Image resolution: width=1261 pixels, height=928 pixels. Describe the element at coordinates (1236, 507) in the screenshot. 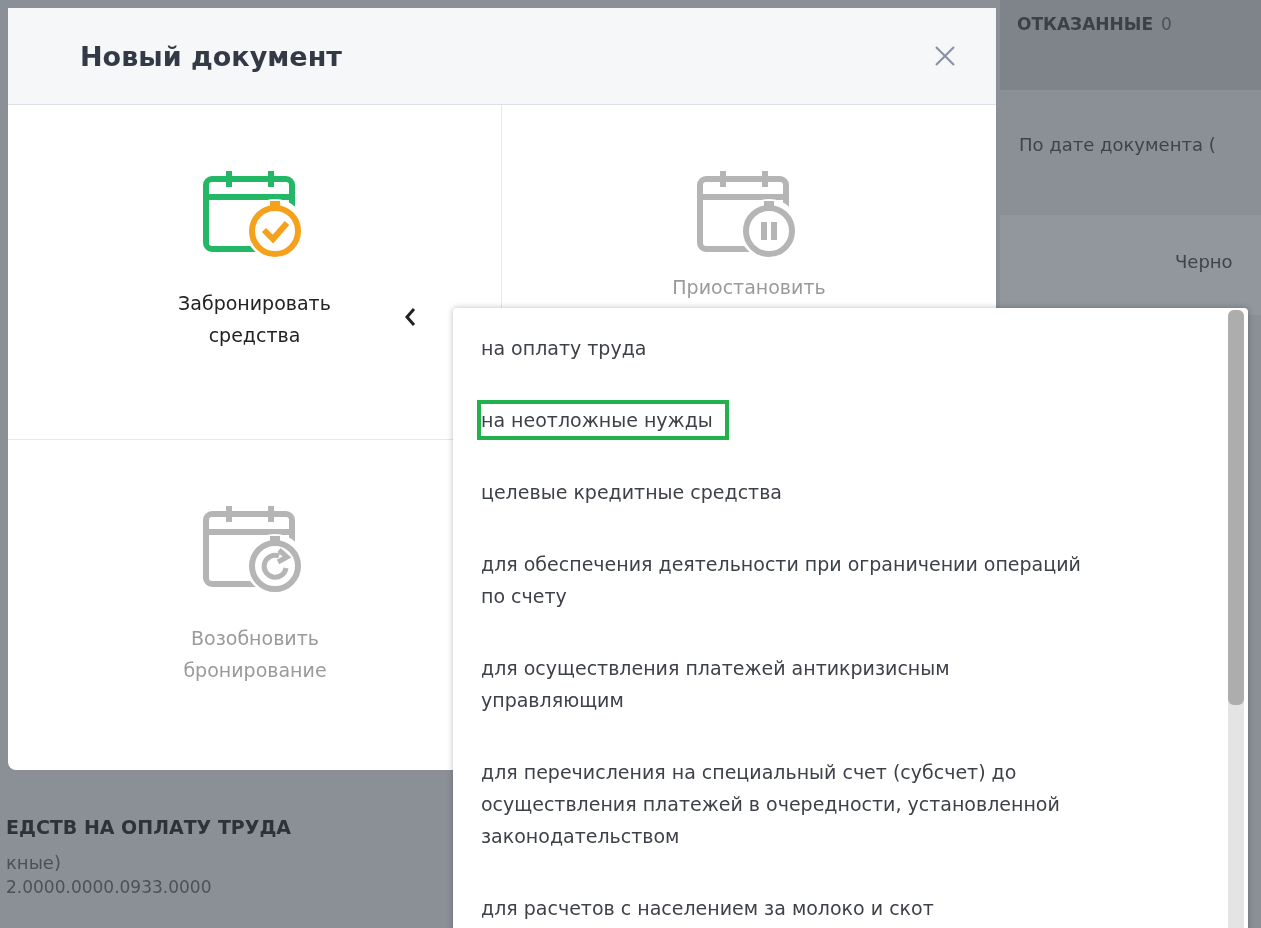

I see `scrollbar-thumb` at that location.